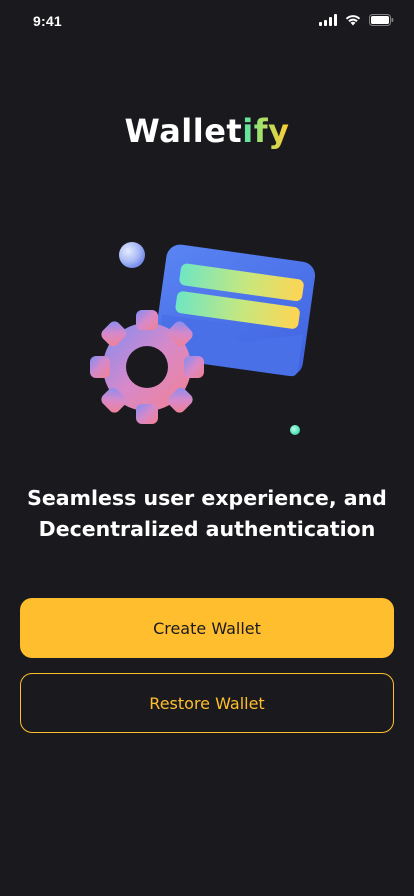 Image resolution: width=414 pixels, height=896 pixels. What do you see at coordinates (328, 20) in the screenshot?
I see `cellular-signal-icon` at bounding box center [328, 20].